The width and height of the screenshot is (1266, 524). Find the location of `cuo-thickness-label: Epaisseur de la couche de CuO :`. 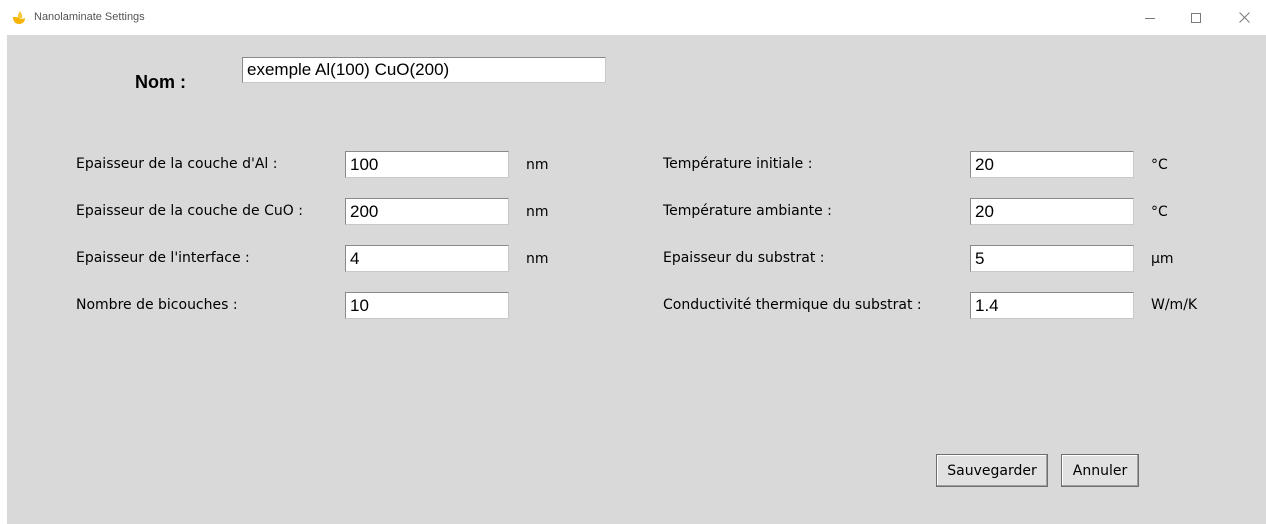

cuo-thickness-label: Epaisseur de la couche de CuO : is located at coordinates (189, 211).